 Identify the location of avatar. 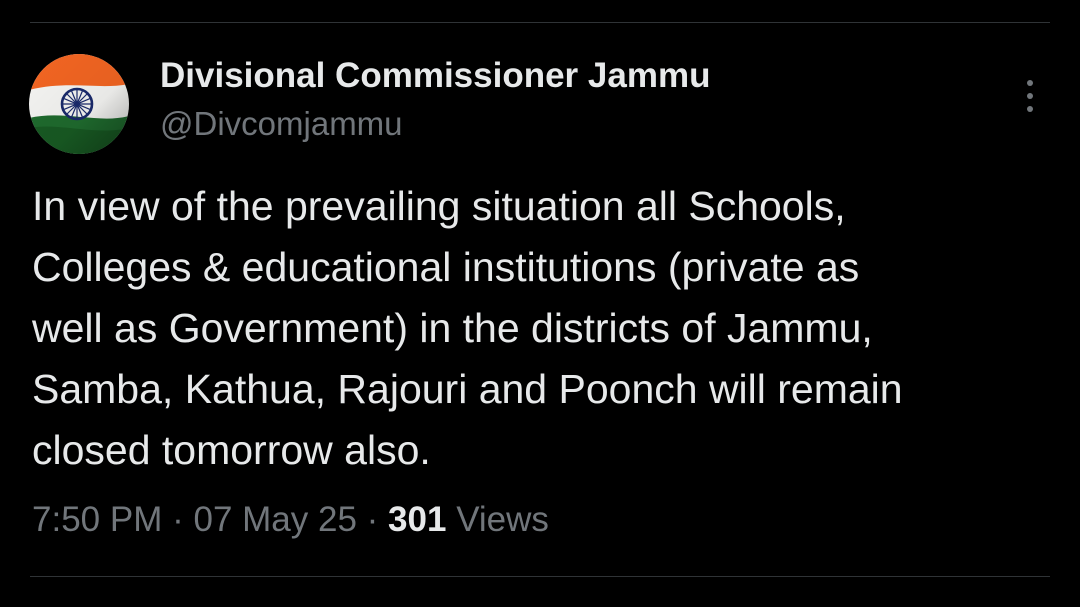
(79, 104).